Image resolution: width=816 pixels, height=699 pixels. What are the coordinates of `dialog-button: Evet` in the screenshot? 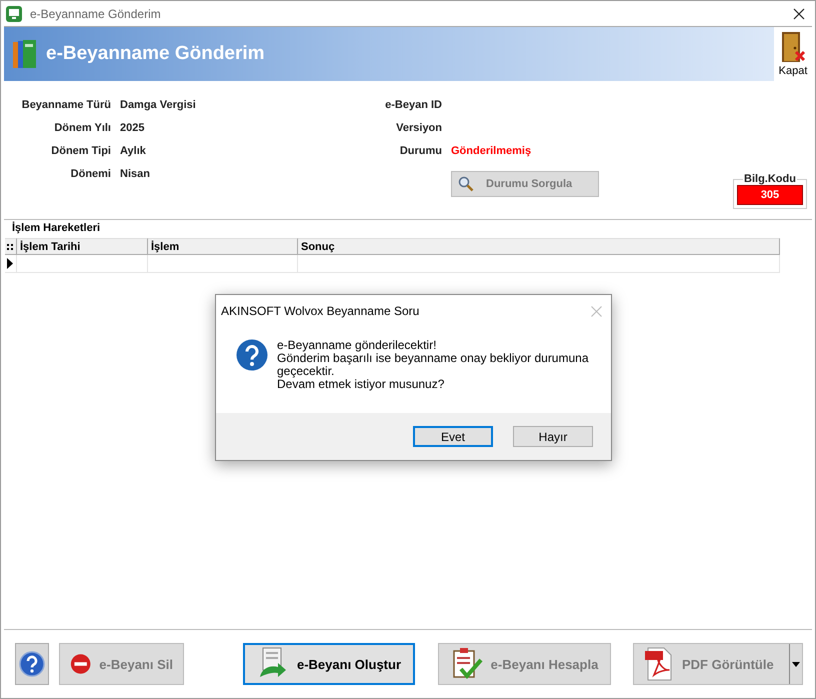 It's located at (453, 436).